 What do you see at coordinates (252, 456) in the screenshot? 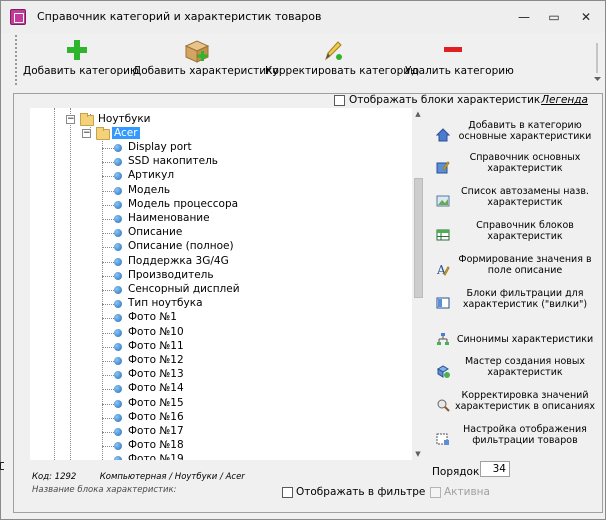
I see `tree-leaf-item: Фото №19` at bounding box center [252, 456].